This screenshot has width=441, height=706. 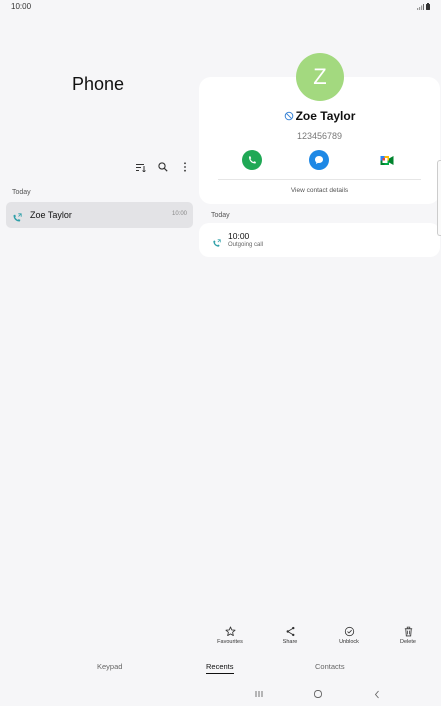 I want to click on back-icon, so click(x=376, y=694).